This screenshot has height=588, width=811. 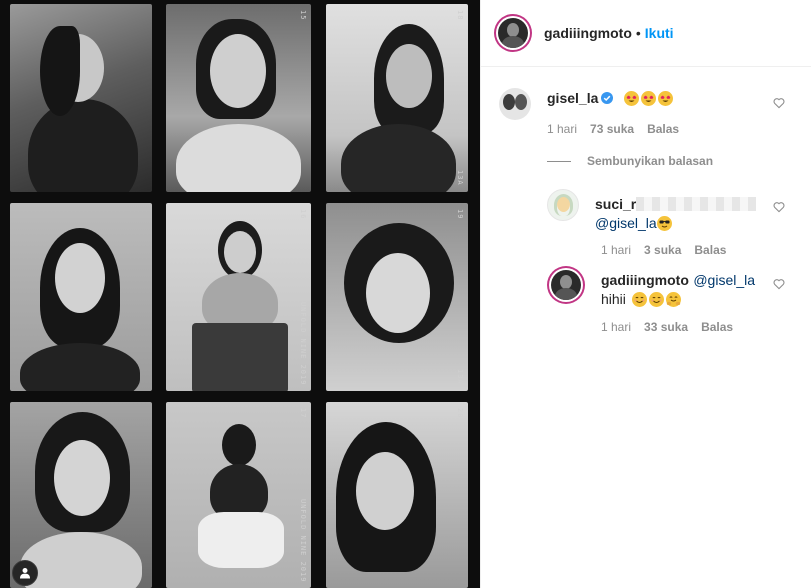 What do you see at coordinates (613, 299) in the screenshot?
I see `comment-text: hihii` at bounding box center [613, 299].